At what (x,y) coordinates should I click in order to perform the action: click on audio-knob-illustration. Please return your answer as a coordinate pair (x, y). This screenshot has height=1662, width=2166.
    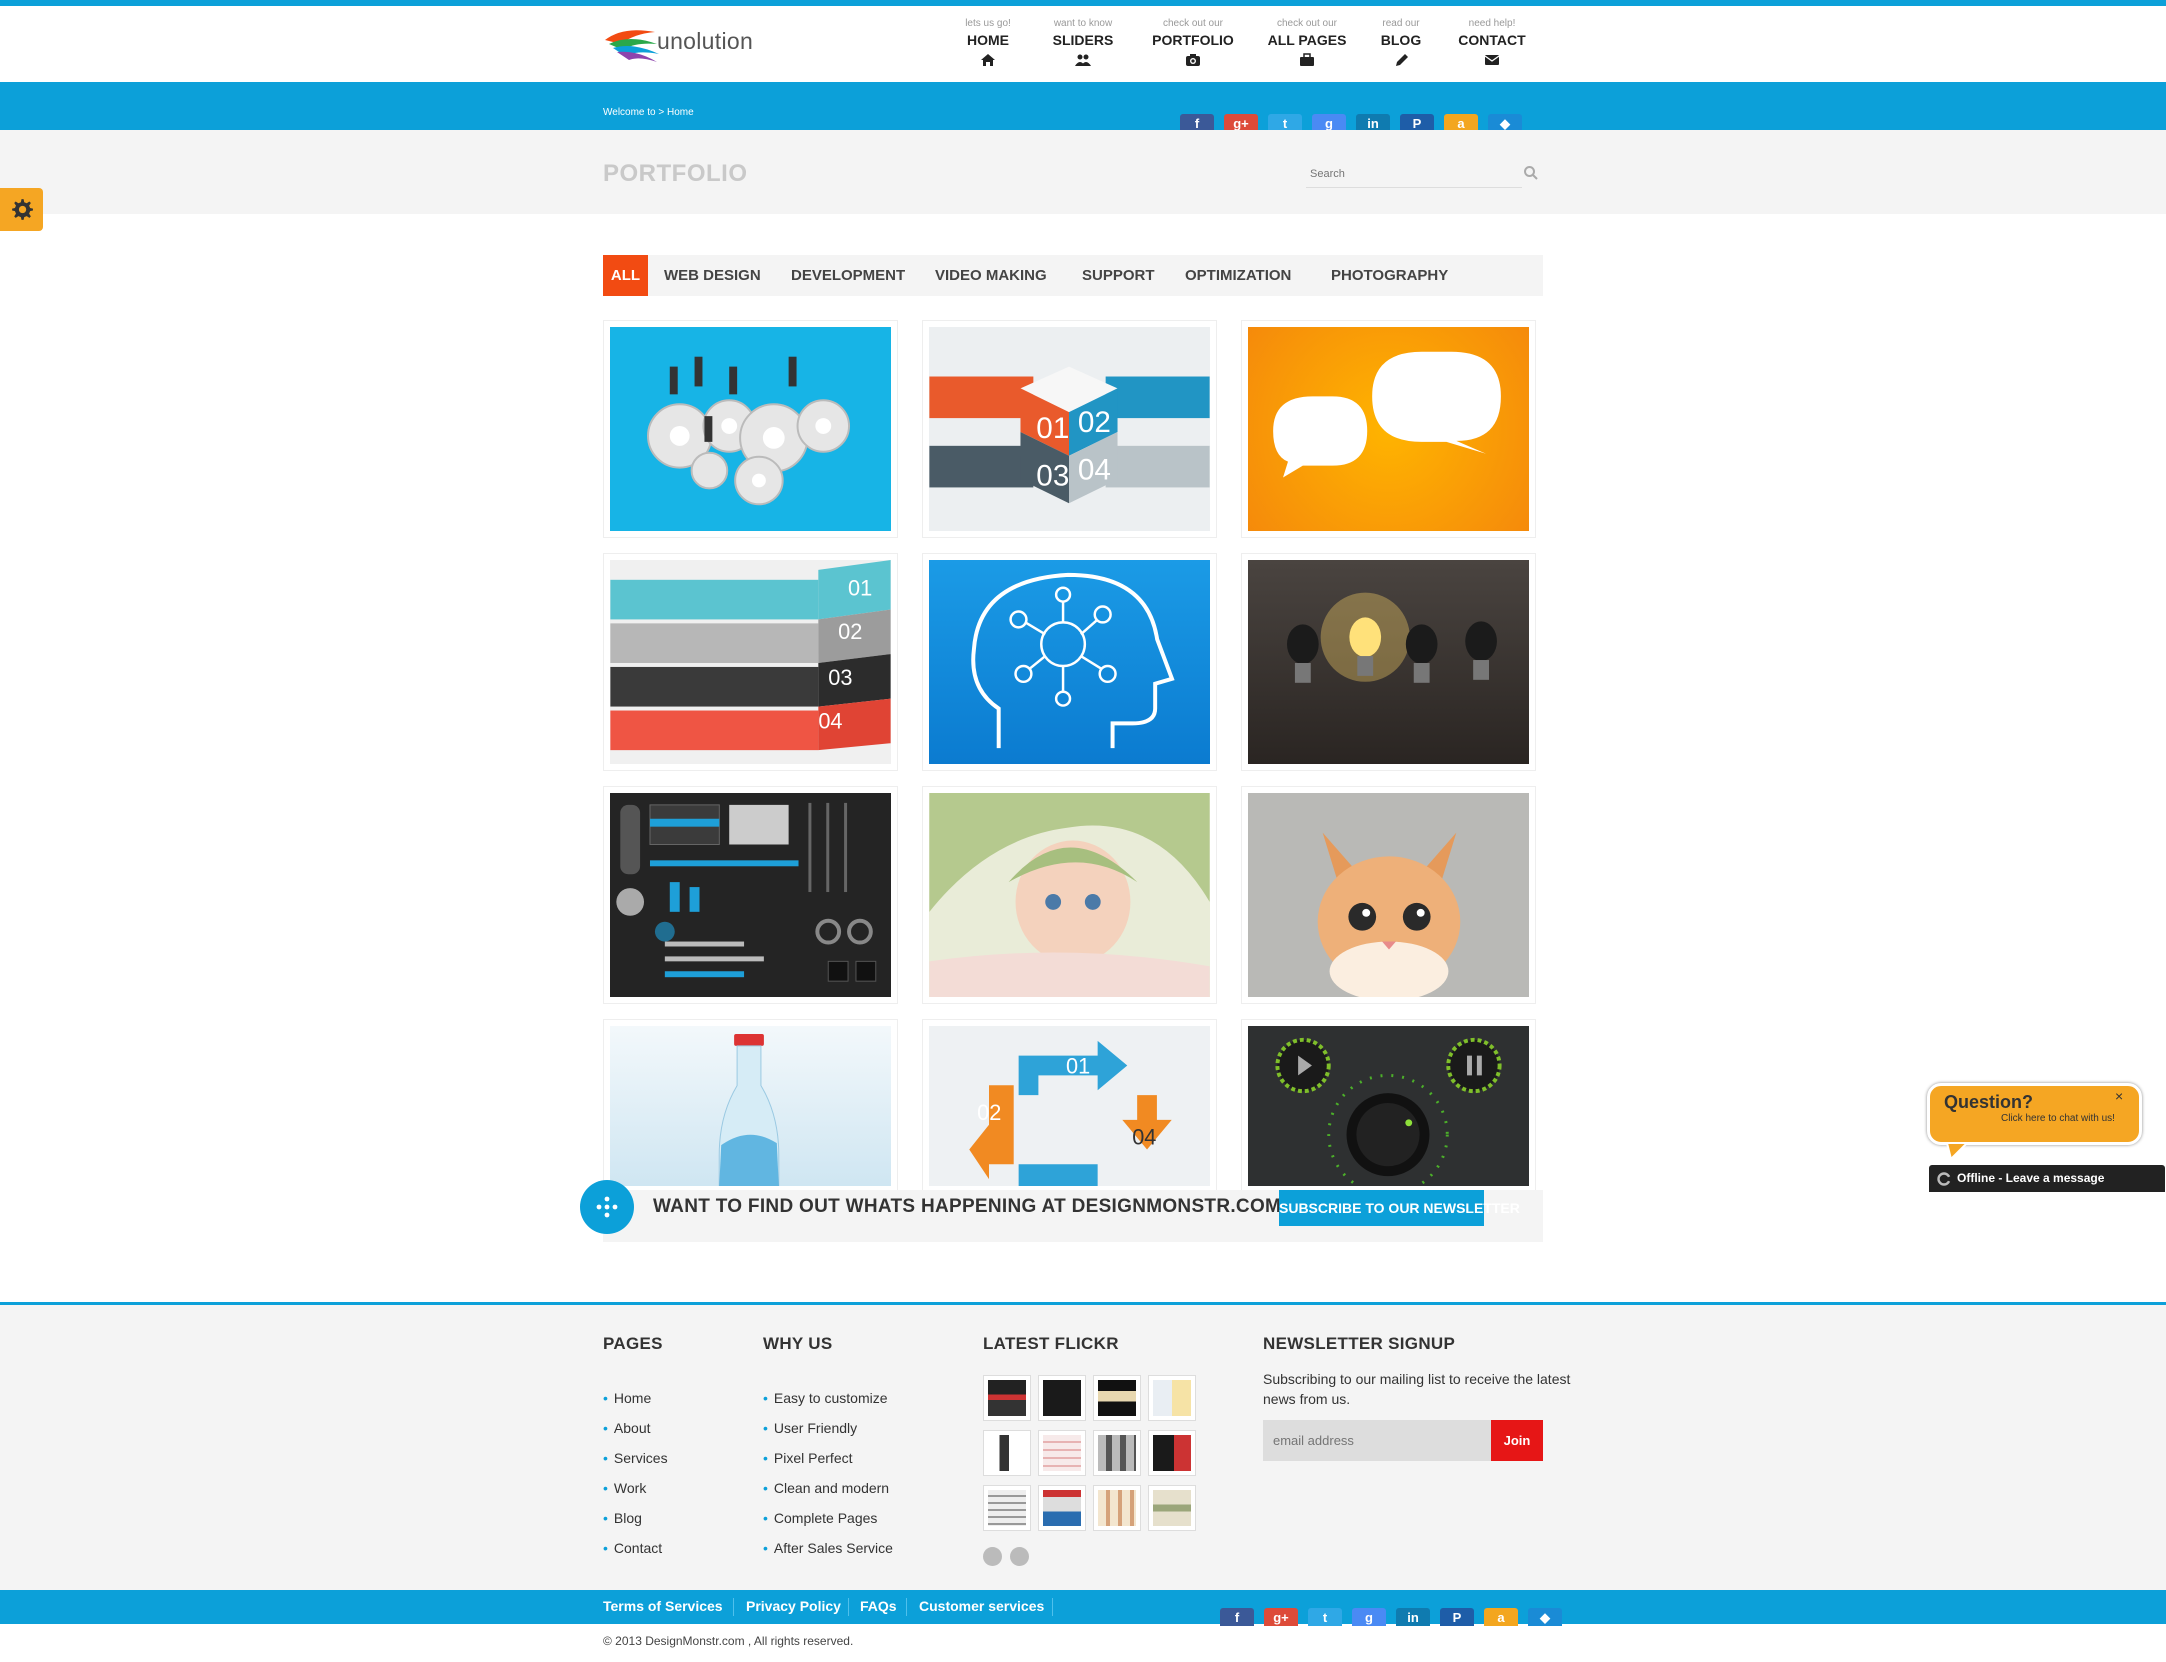
    Looking at the image, I should click on (1388, 1111).